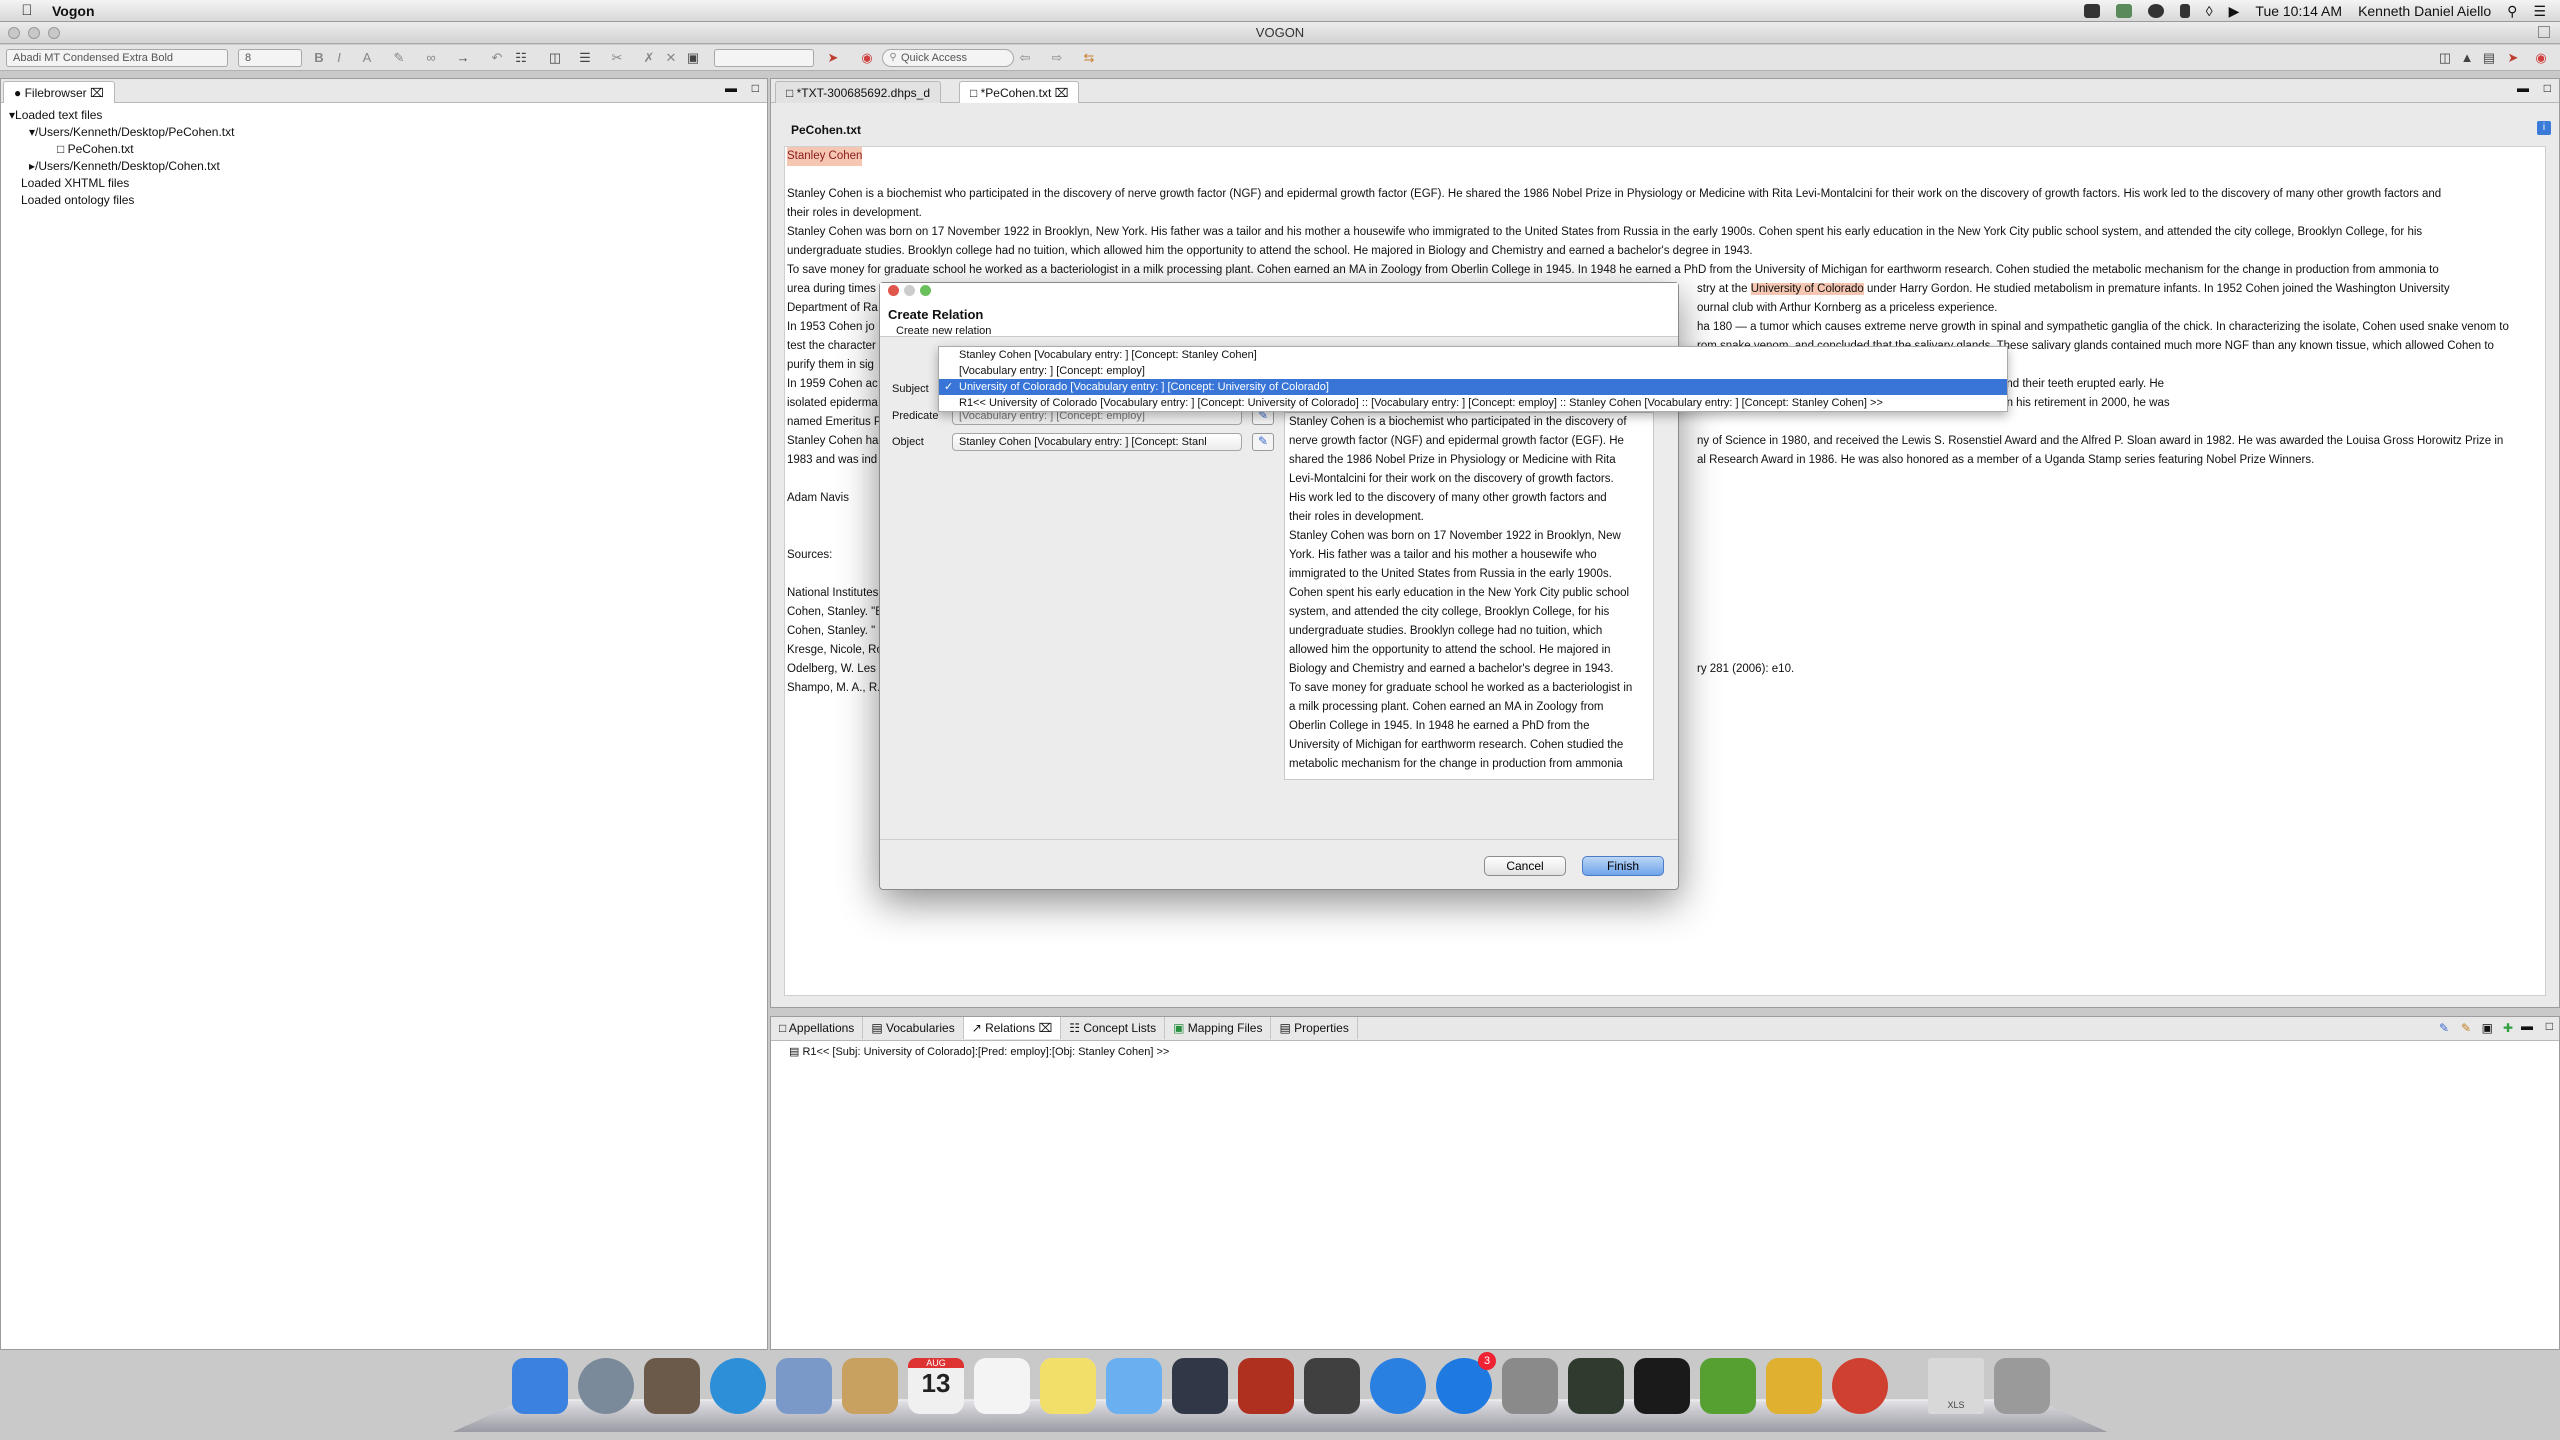  What do you see at coordinates (384, 183) in the screenshot?
I see `tree-item: Loaded XHTML files` at bounding box center [384, 183].